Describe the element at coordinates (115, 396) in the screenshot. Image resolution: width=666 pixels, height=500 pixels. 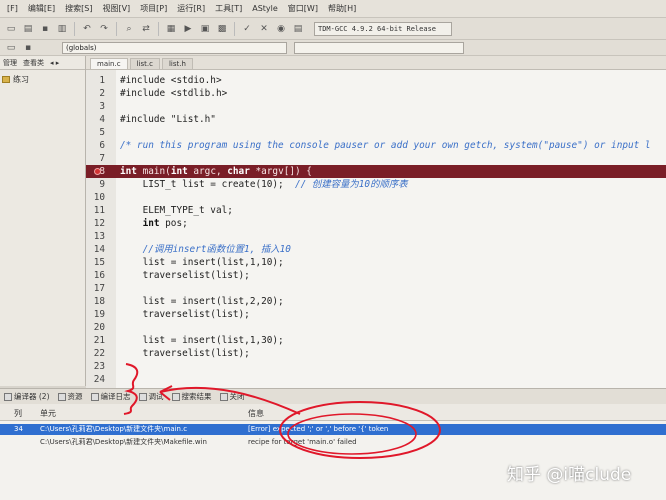
I see `tab-compile-log-label: 编译日志` at that location.